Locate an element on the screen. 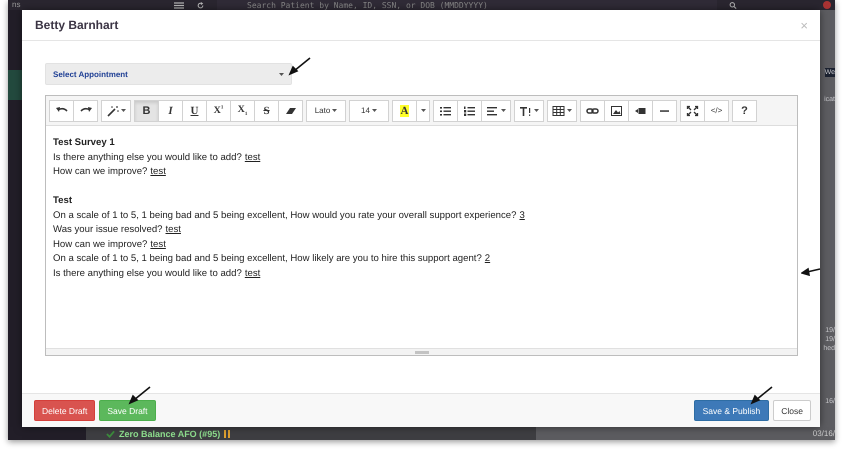  sidebar-highlight is located at coordinates (15, 85).